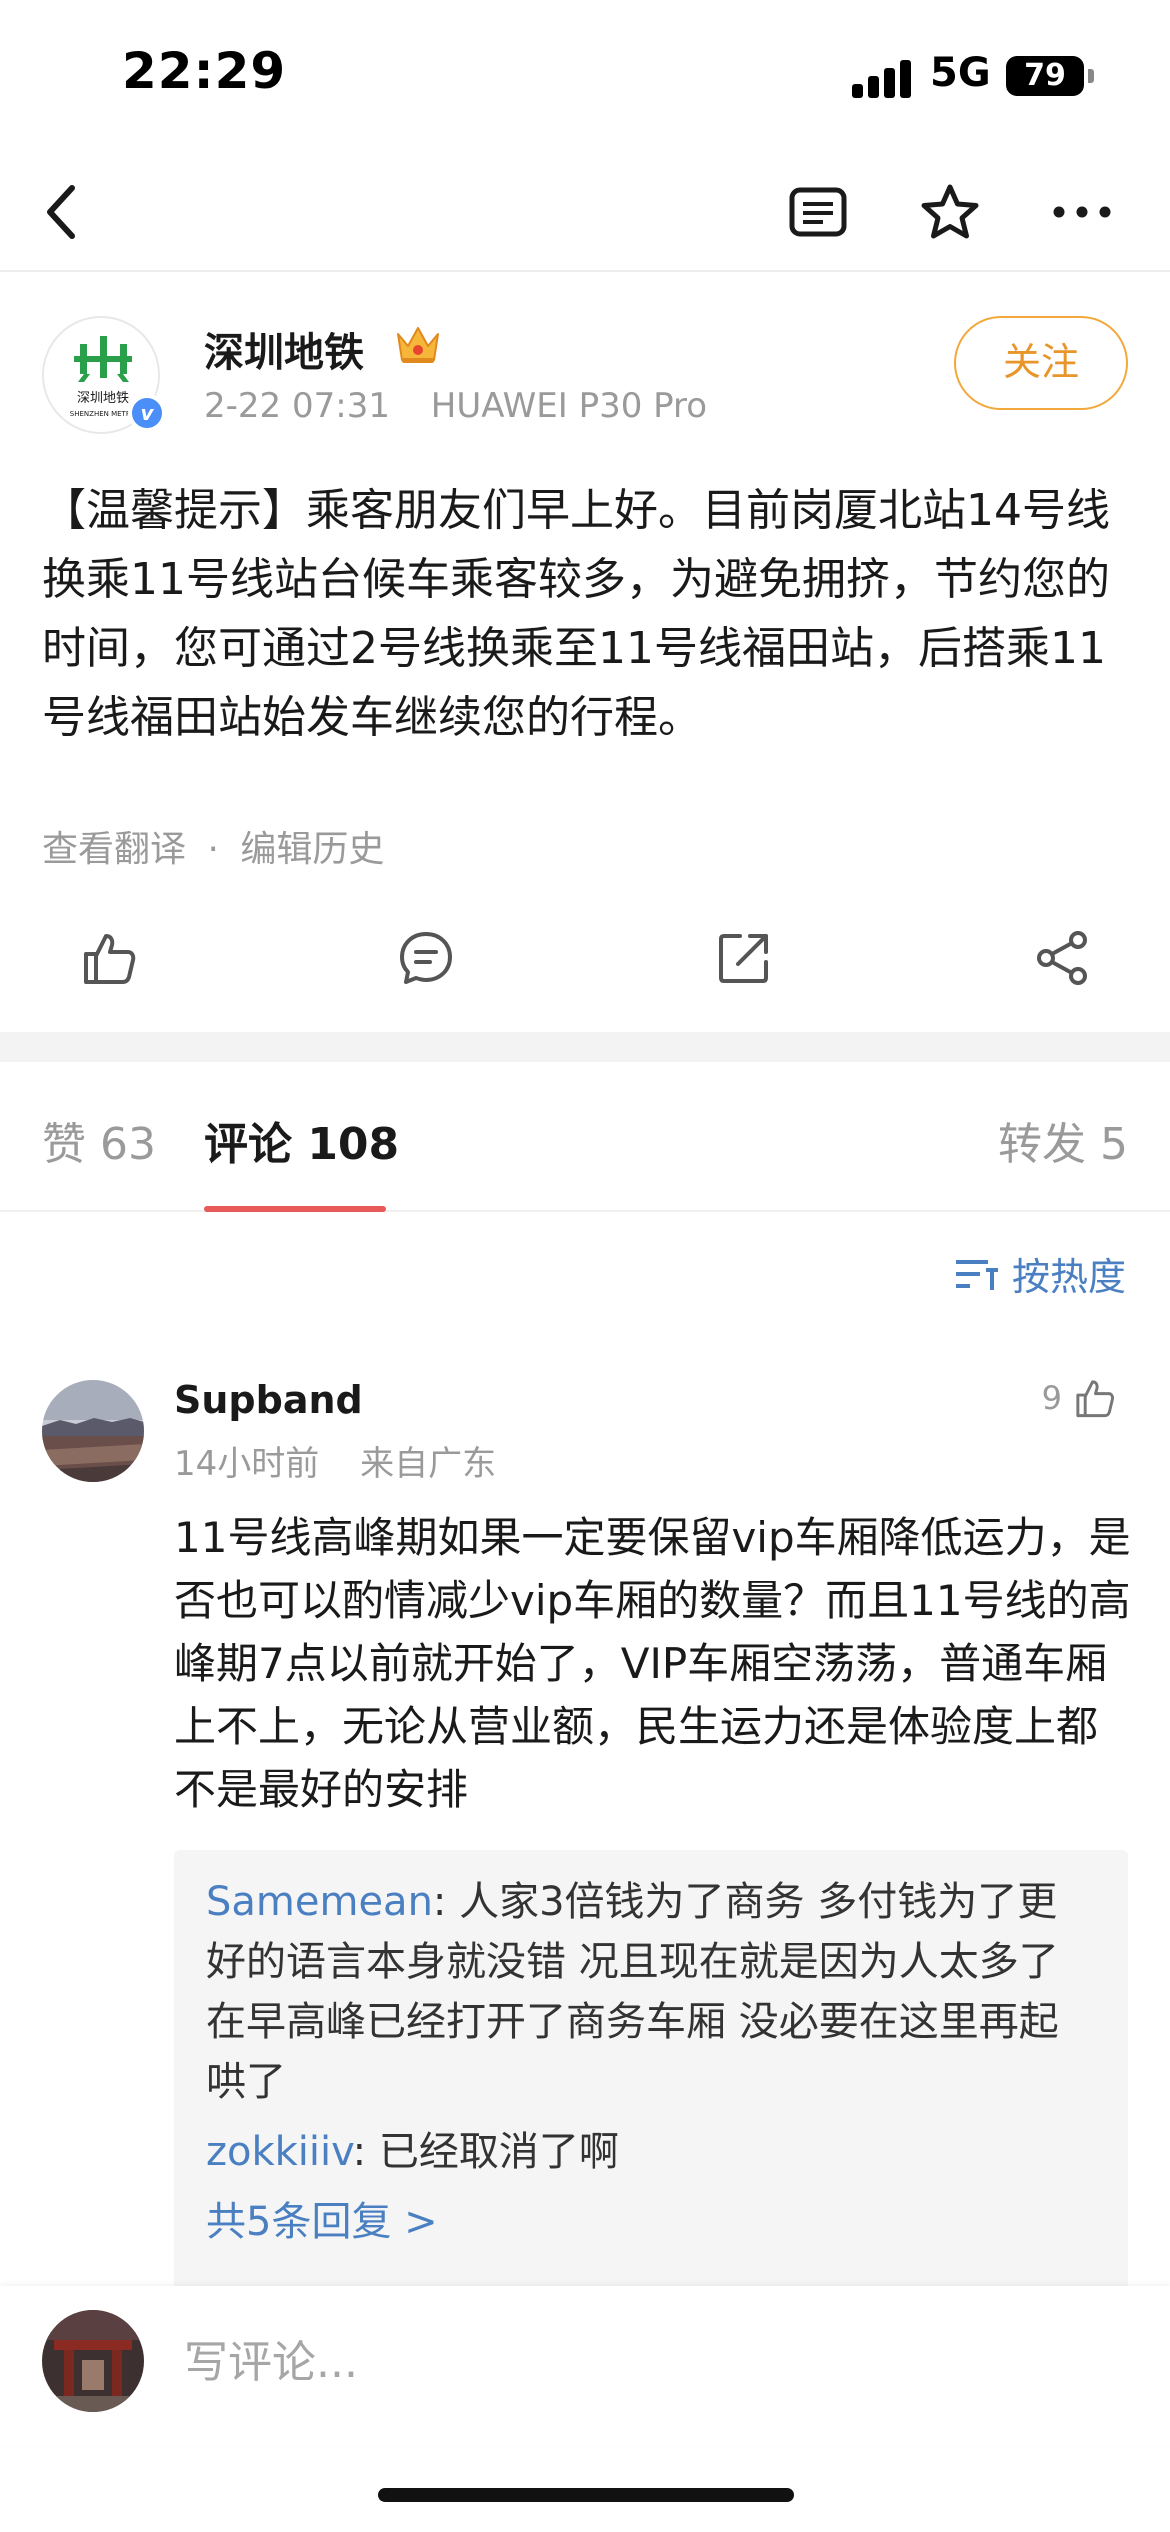 The height and width of the screenshot is (2532, 1170). Describe the element at coordinates (108, 958) in the screenshot. I see `like-icon` at that location.